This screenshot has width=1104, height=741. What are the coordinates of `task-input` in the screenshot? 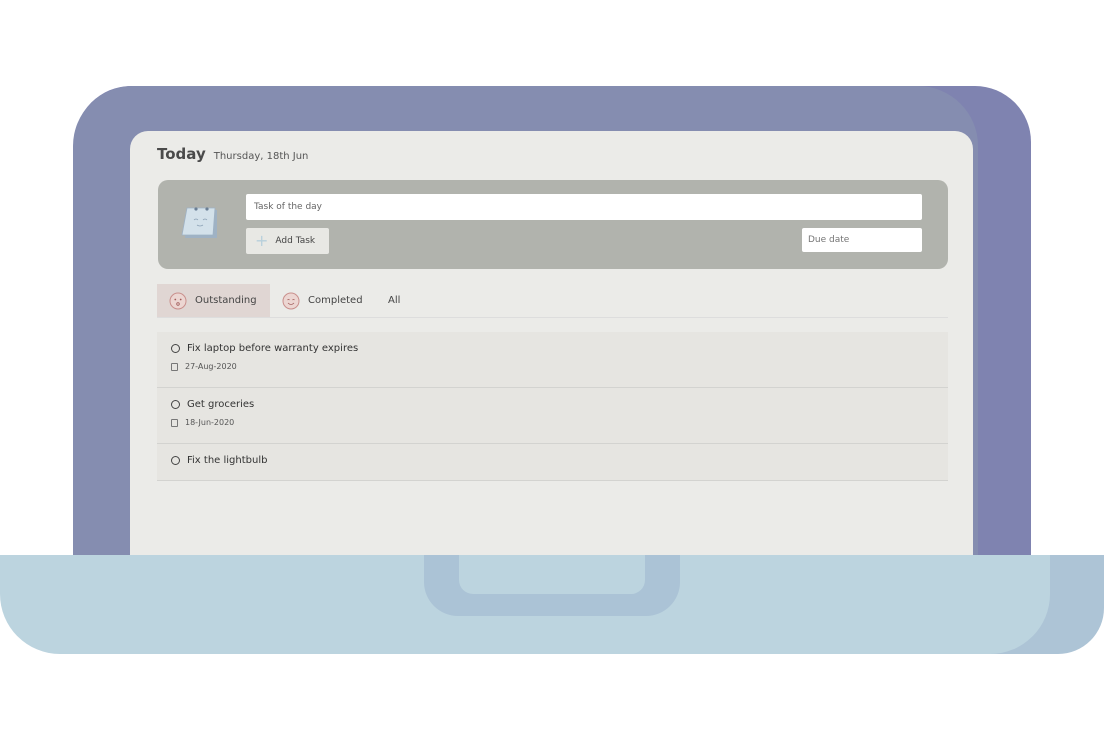 It's located at (584, 207).